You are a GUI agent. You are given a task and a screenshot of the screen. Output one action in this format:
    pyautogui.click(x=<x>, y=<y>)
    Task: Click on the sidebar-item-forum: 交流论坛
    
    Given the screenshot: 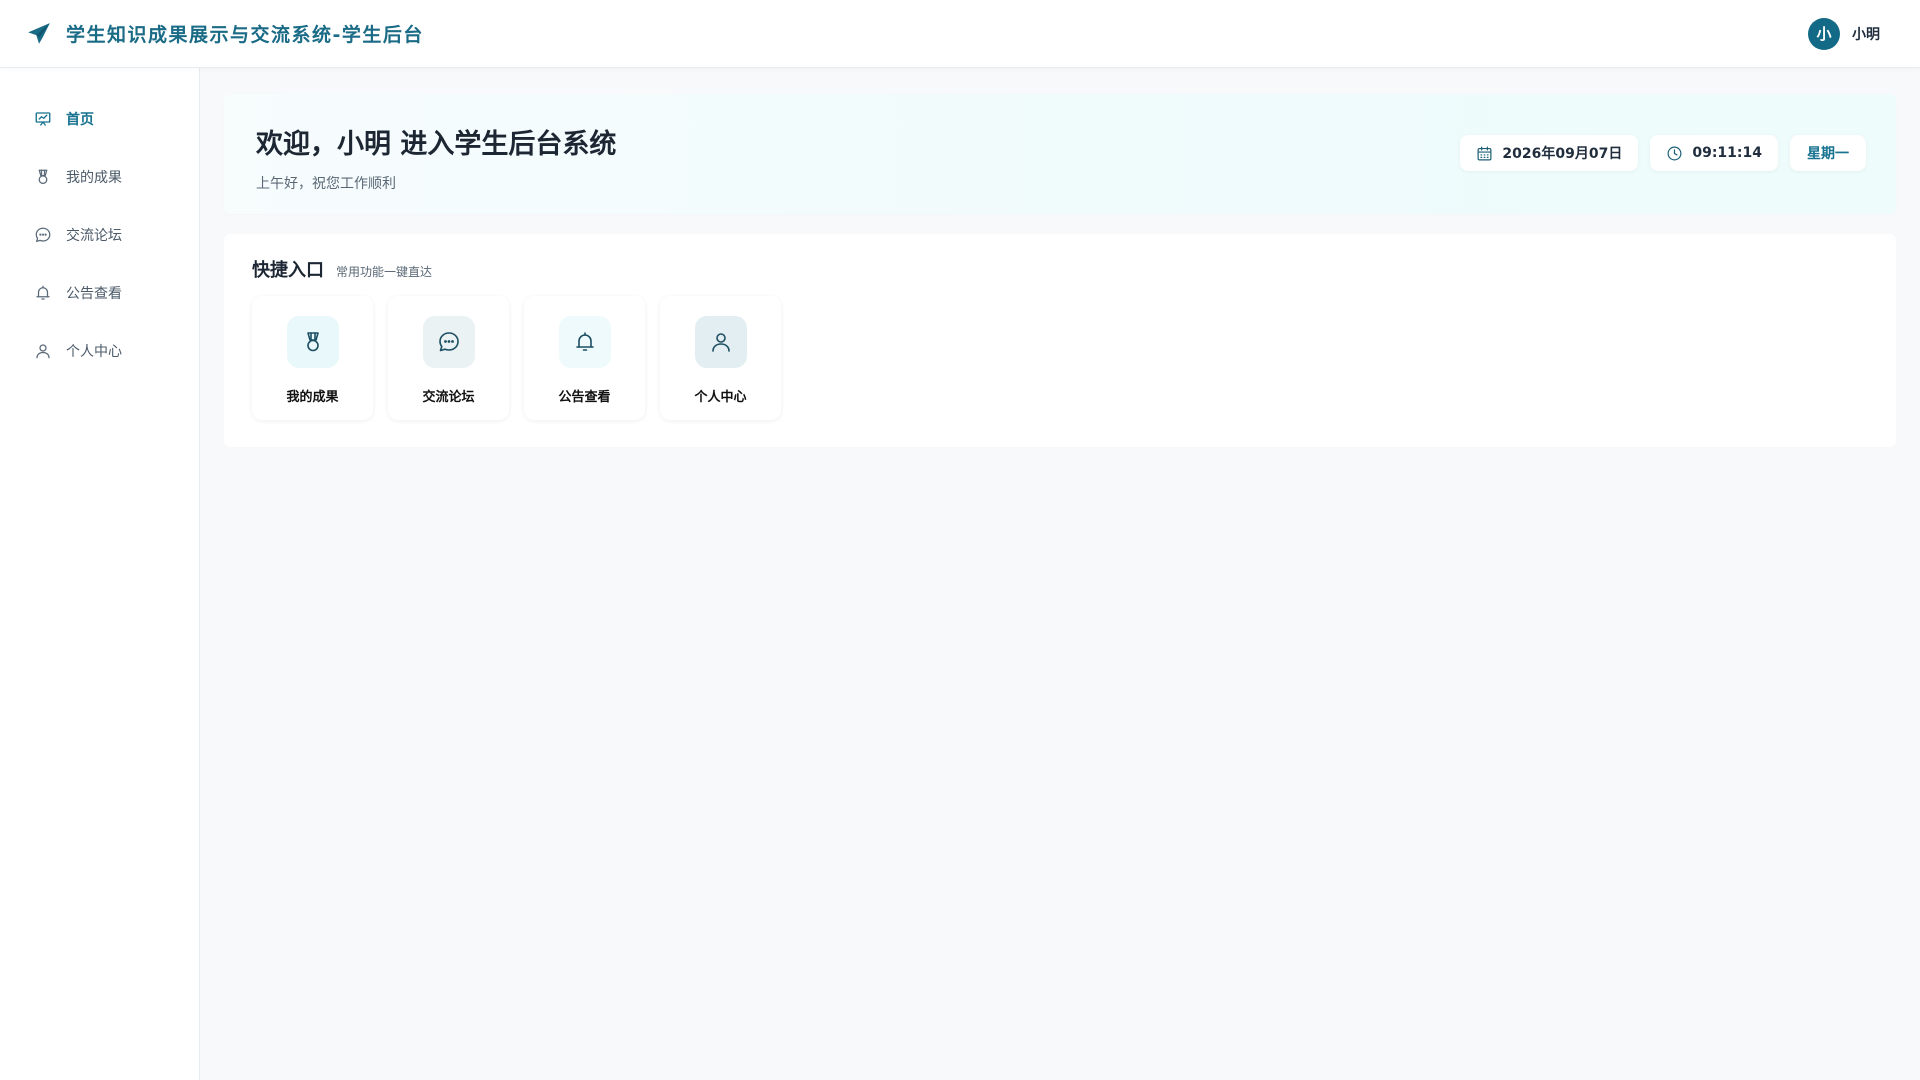 What is the action you would take?
    pyautogui.click(x=99, y=235)
    